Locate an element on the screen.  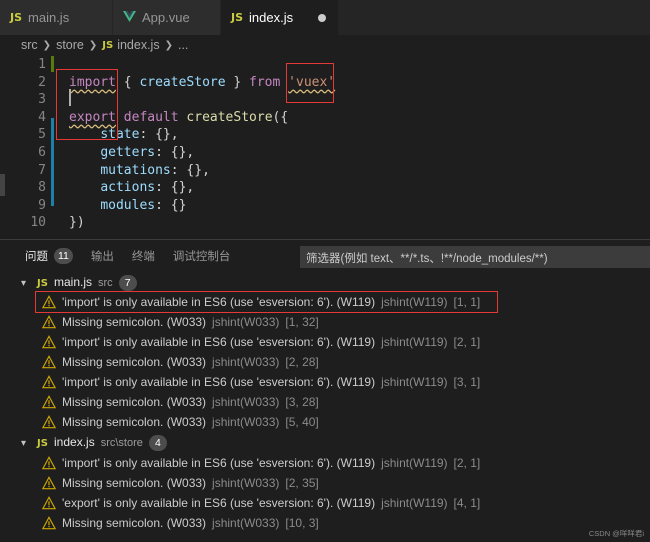
line-number: 6 is located at coordinates (42, 152).